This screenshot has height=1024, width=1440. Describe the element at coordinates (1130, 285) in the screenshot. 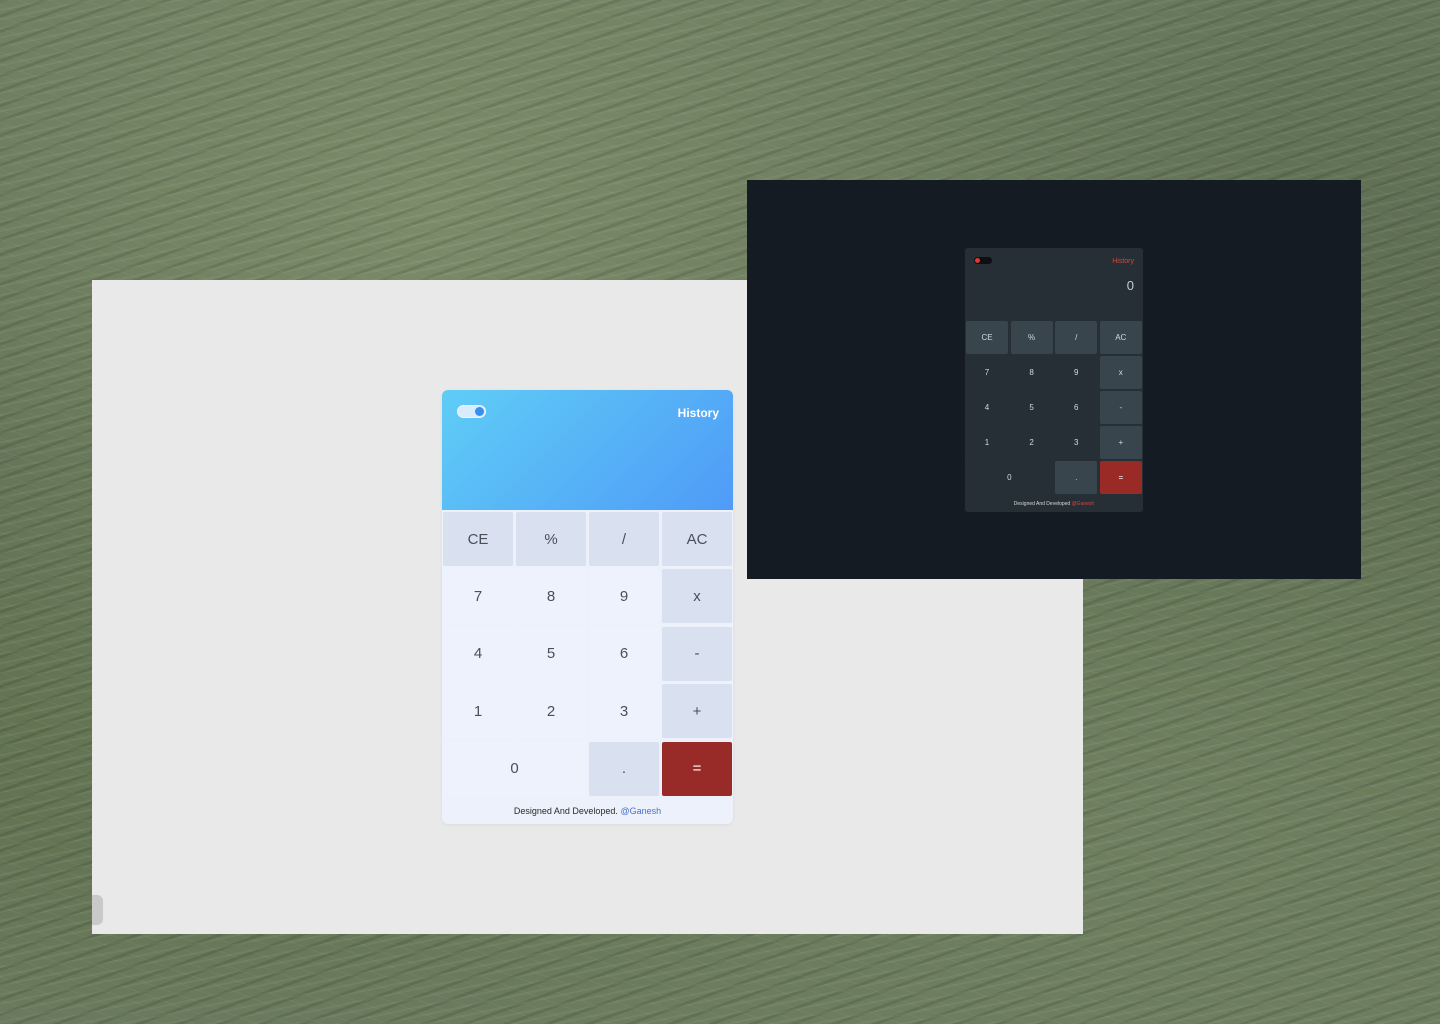

I see `display-value: 0` at that location.